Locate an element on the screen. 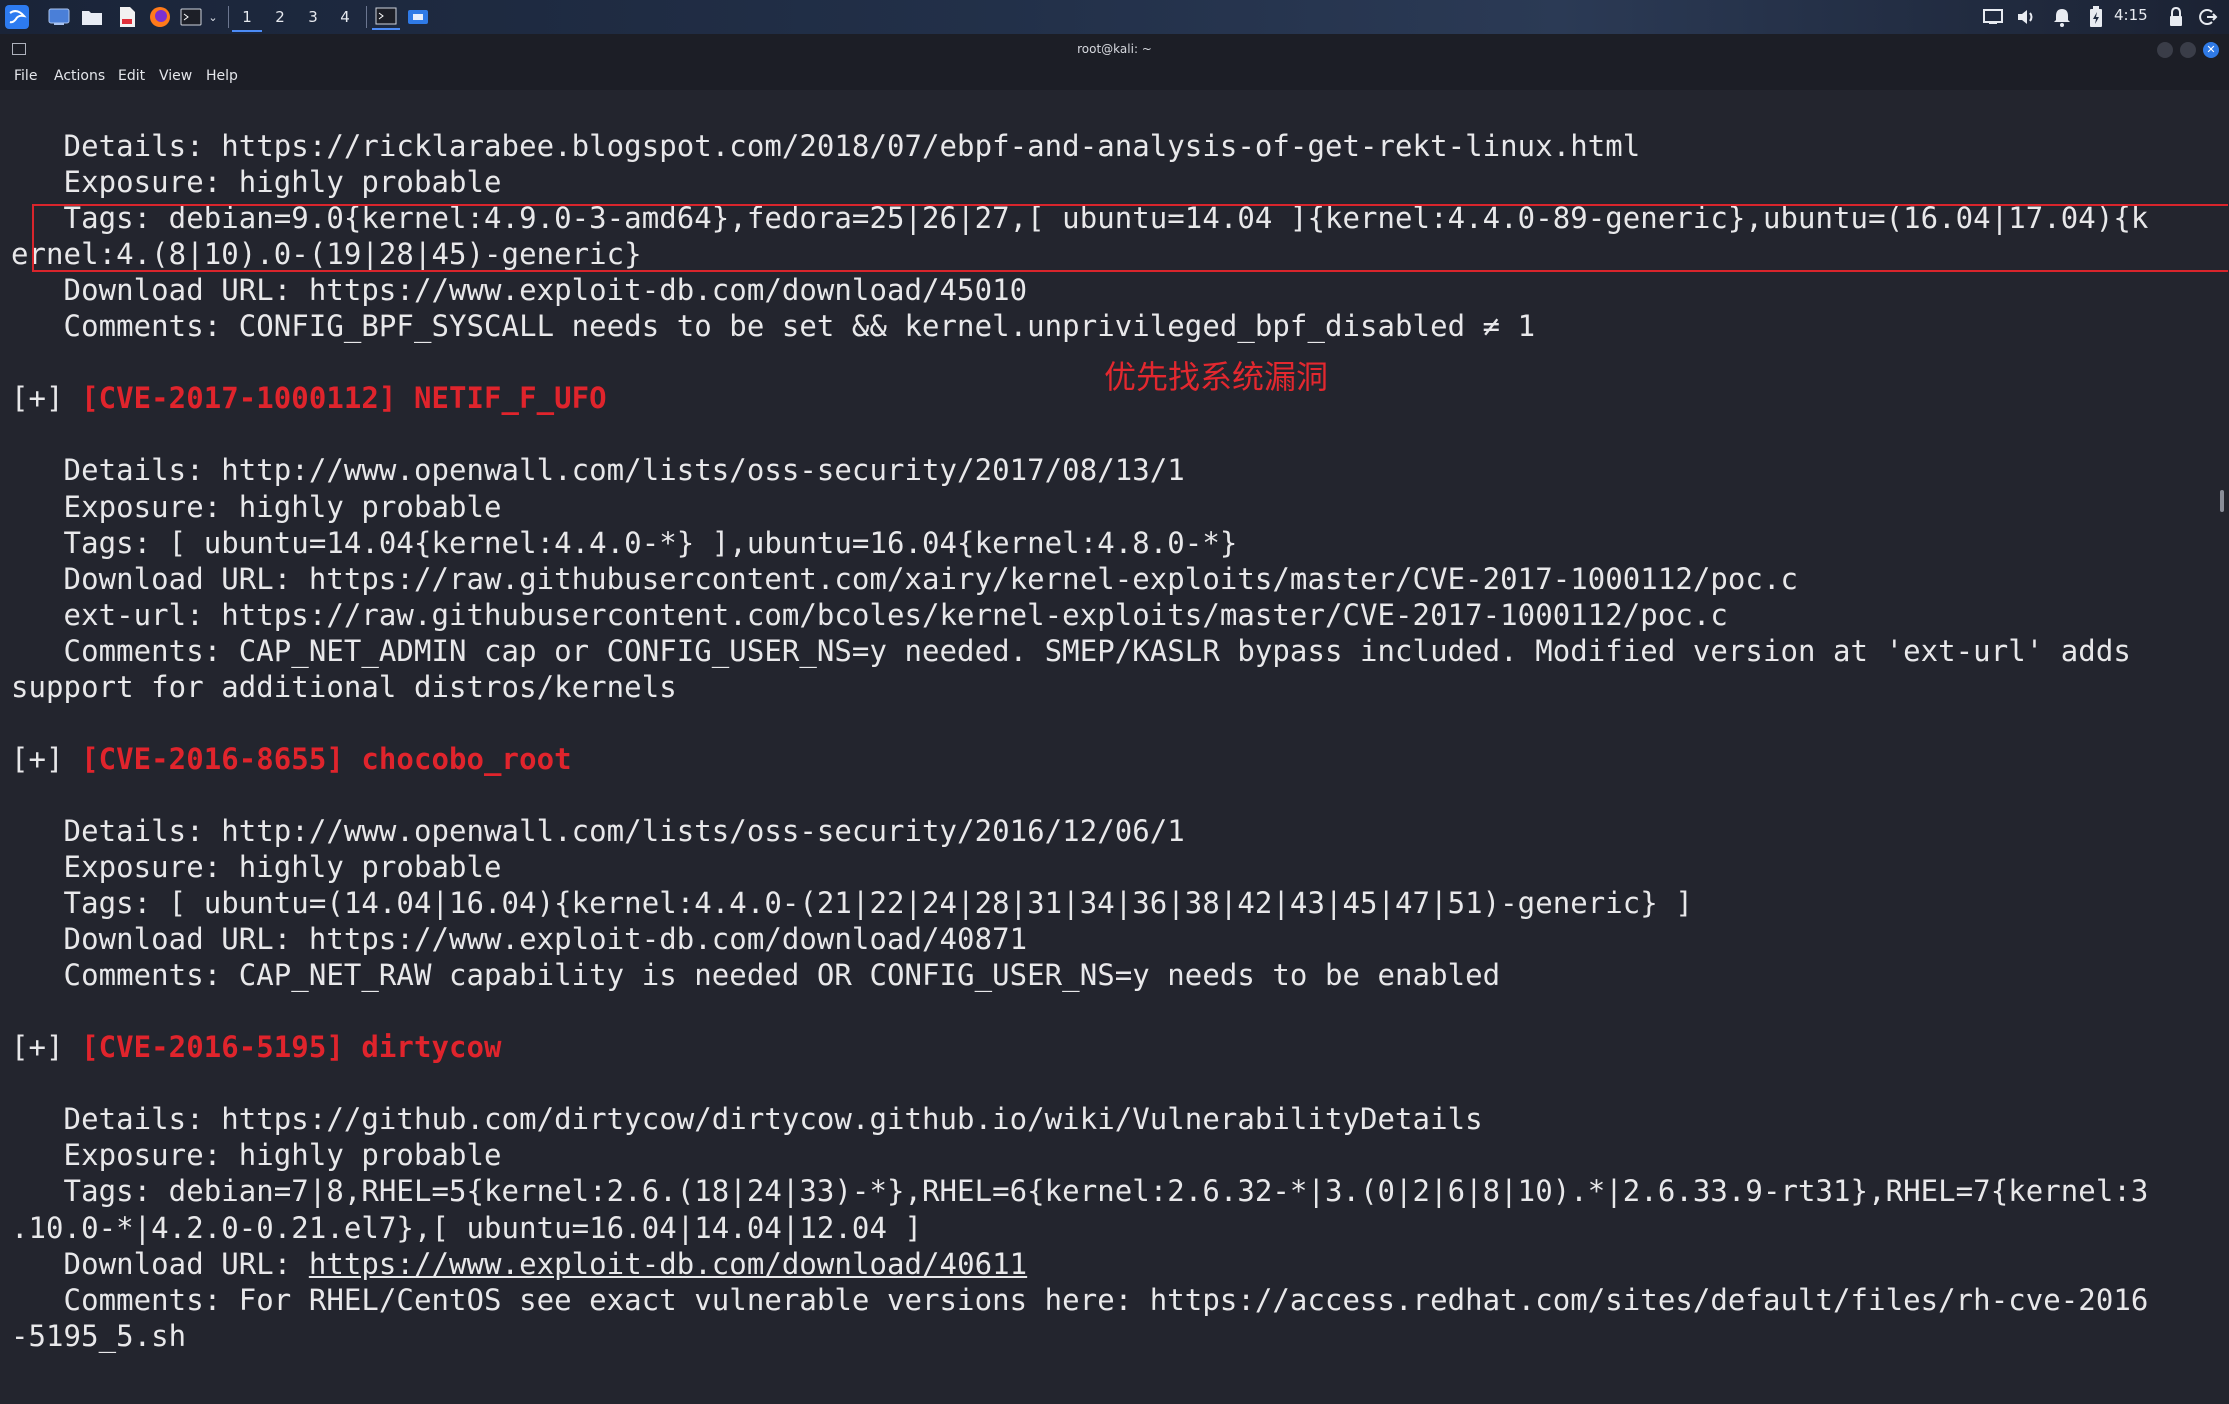  cve-title: [CVE-2016-5195] dirtycow is located at coordinates (291, 1047).